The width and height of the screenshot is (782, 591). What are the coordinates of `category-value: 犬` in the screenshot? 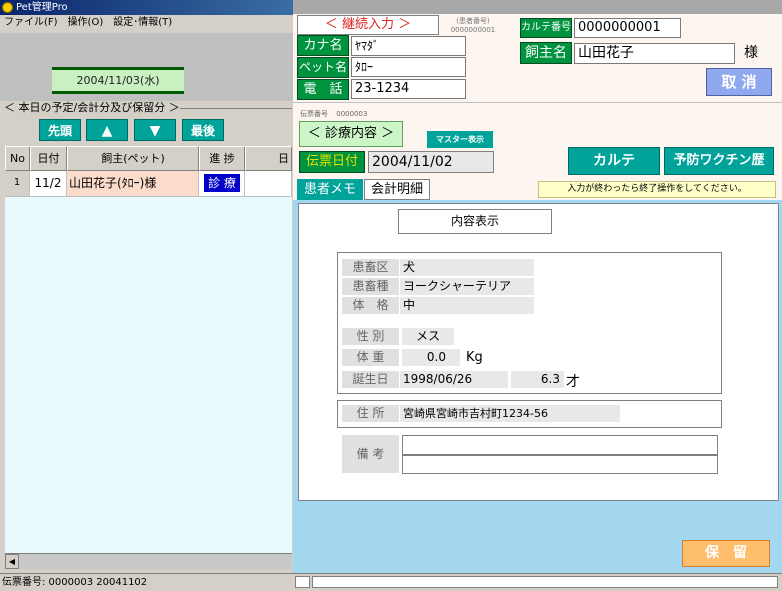 It's located at (467, 267).